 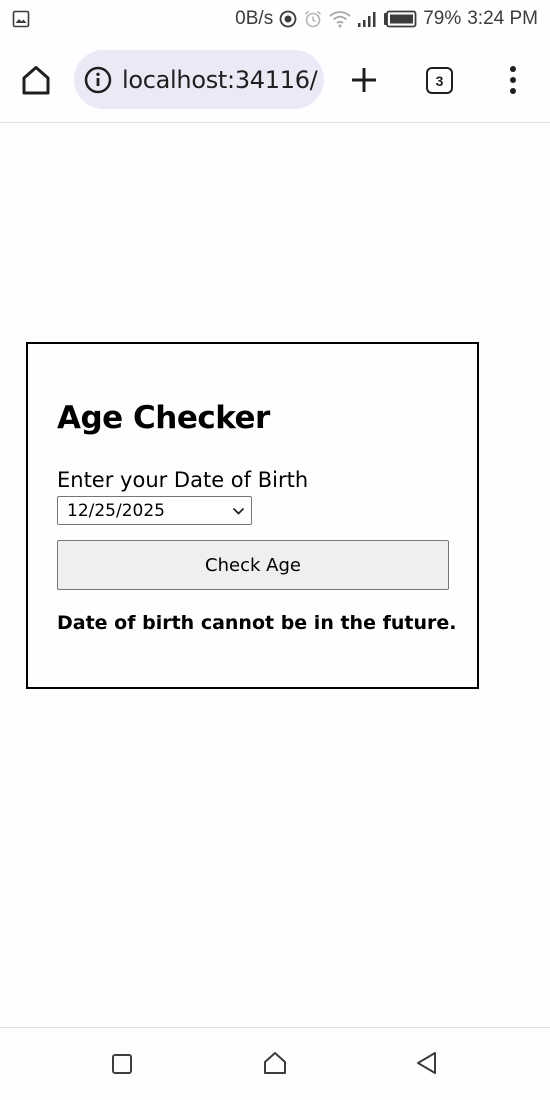 I want to click on status-right: 0B/s 79% 3:24 PM, so click(x=386, y=19).